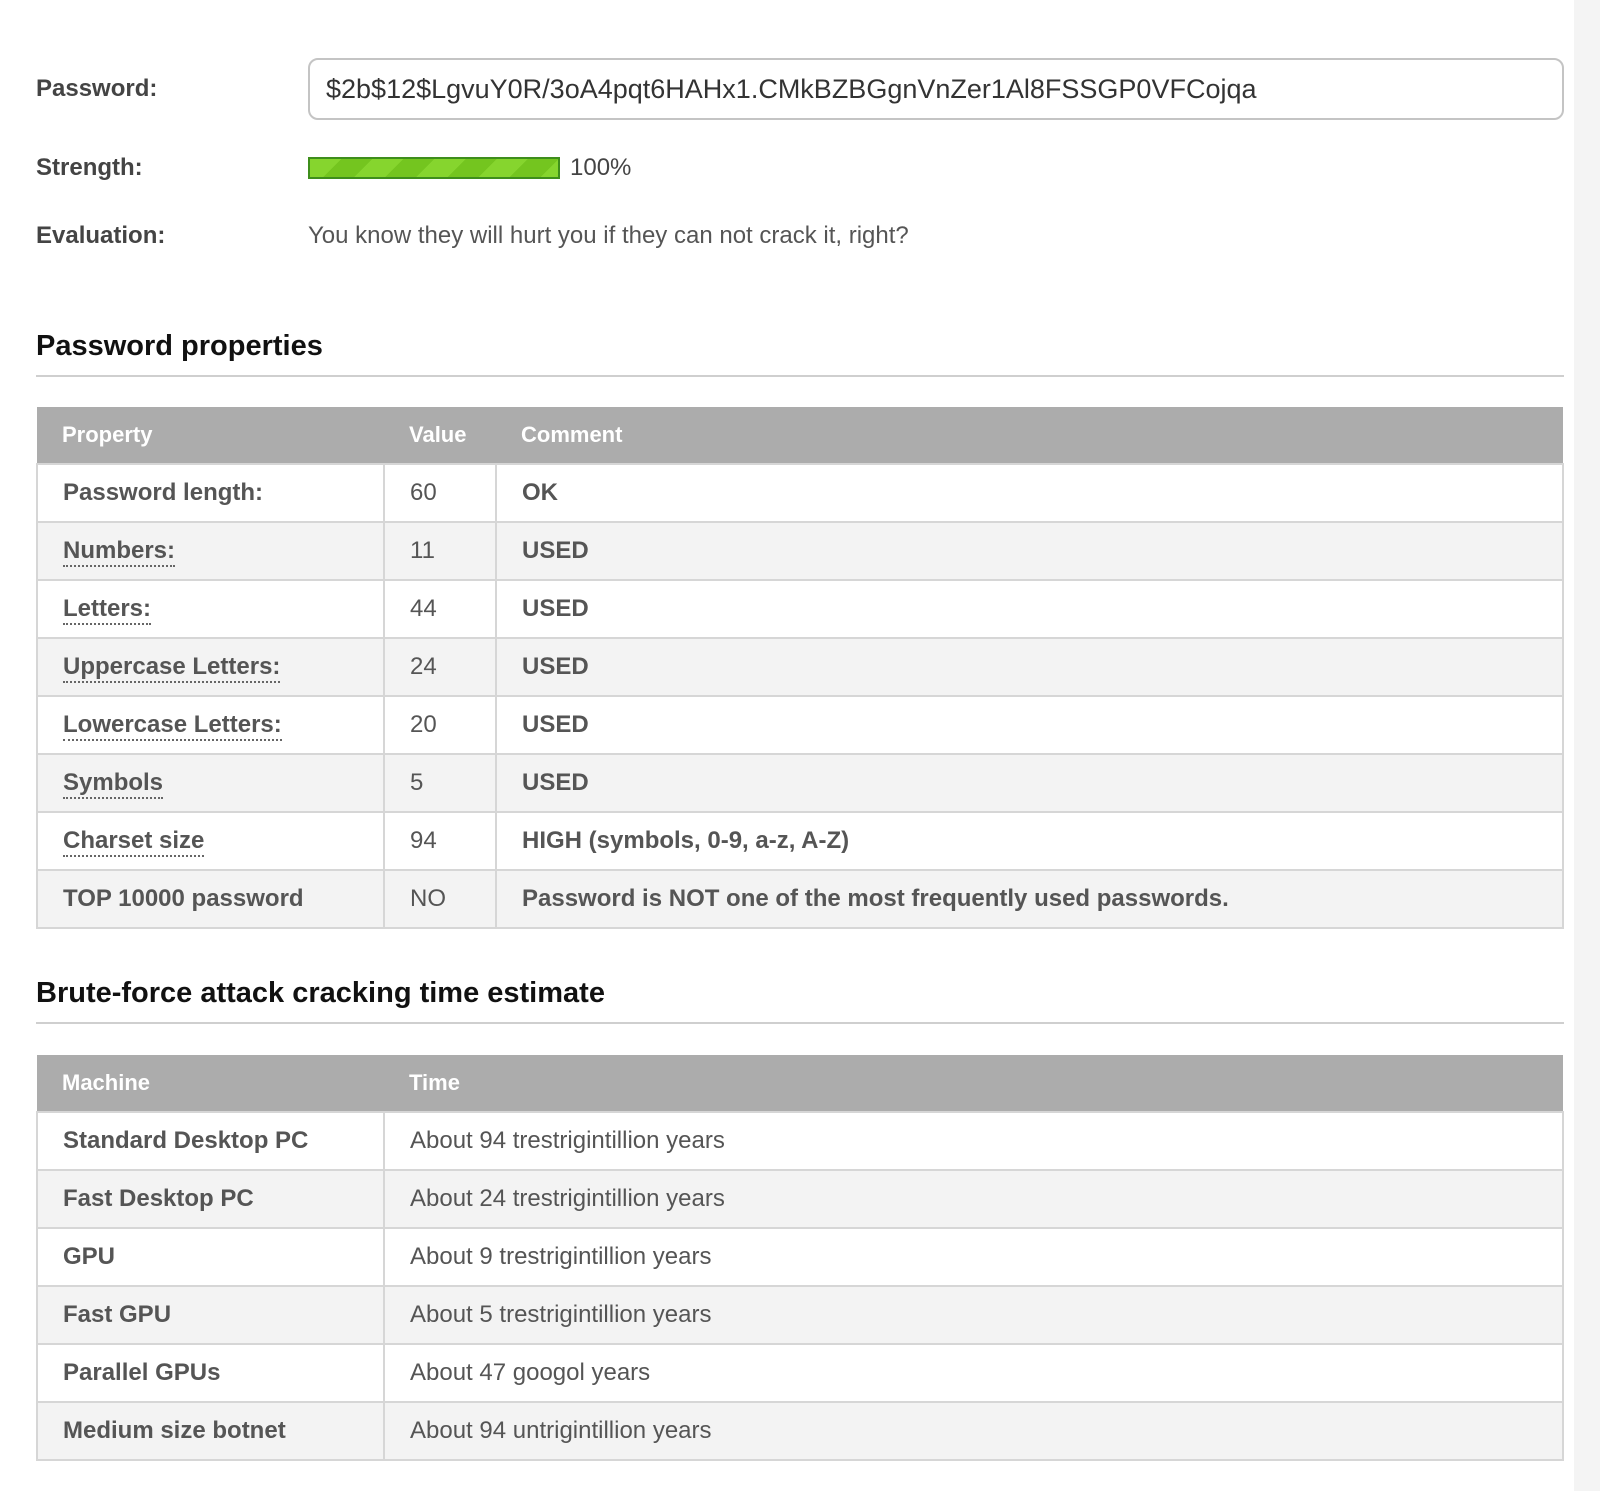 Image resolution: width=1600 pixels, height=1491 pixels. I want to click on header-comment: Comment, so click(1029, 435).